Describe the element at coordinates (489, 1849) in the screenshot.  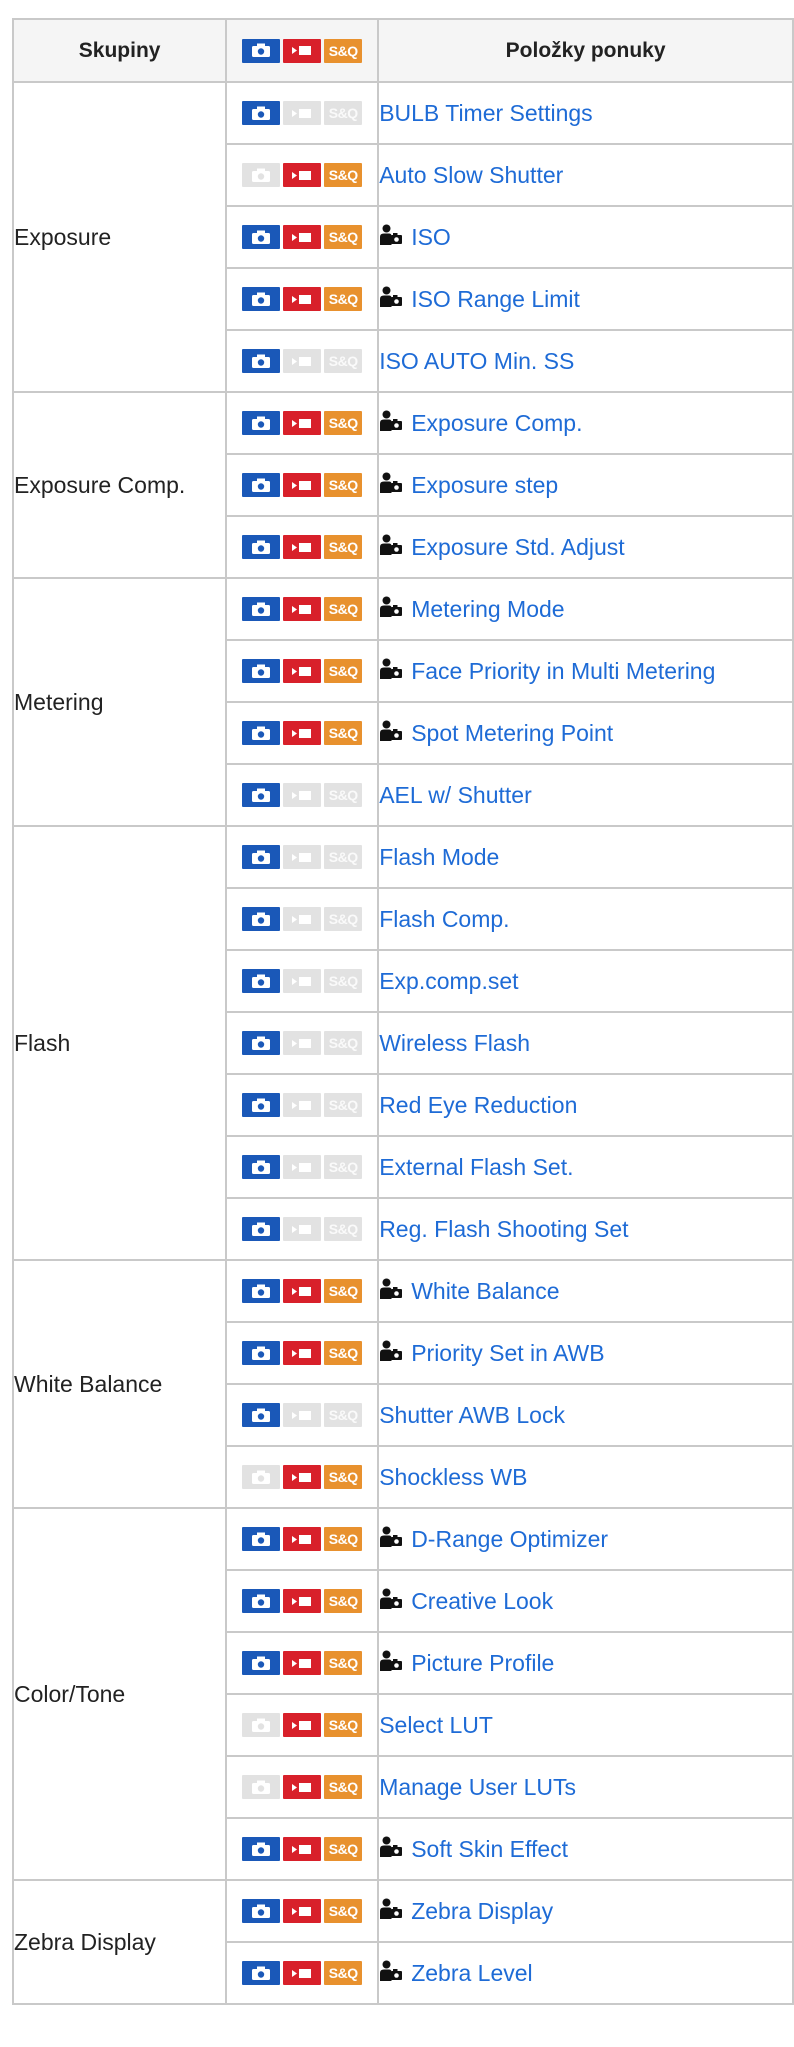
I see `menu-item-link: Soft Skin Effect` at that location.